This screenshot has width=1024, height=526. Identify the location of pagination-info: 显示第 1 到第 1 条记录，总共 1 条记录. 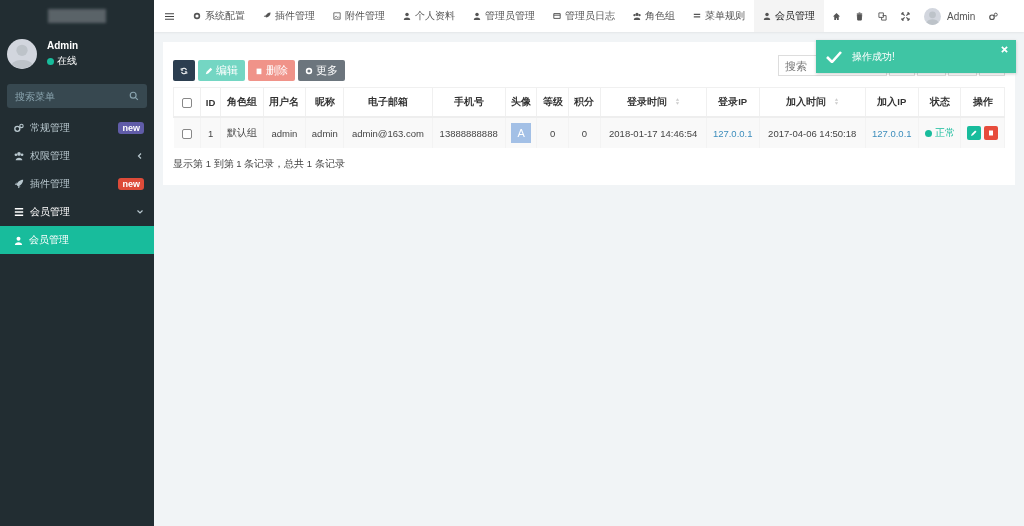
(259, 164).